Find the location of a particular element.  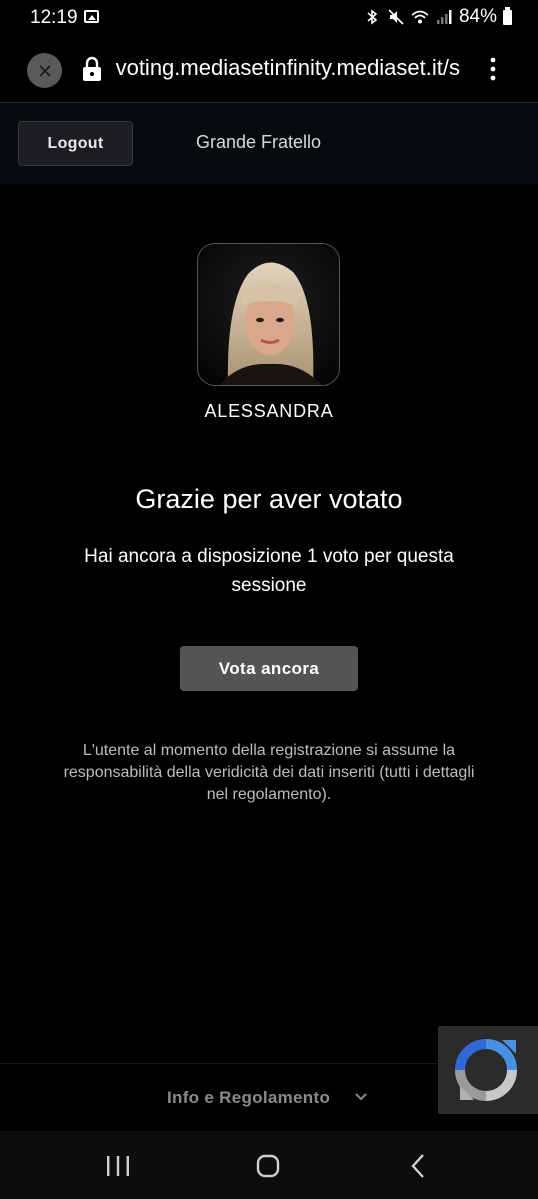

url-text: voting.mediasetinfinity.mediaset.it/s is located at coordinates (288, 67).